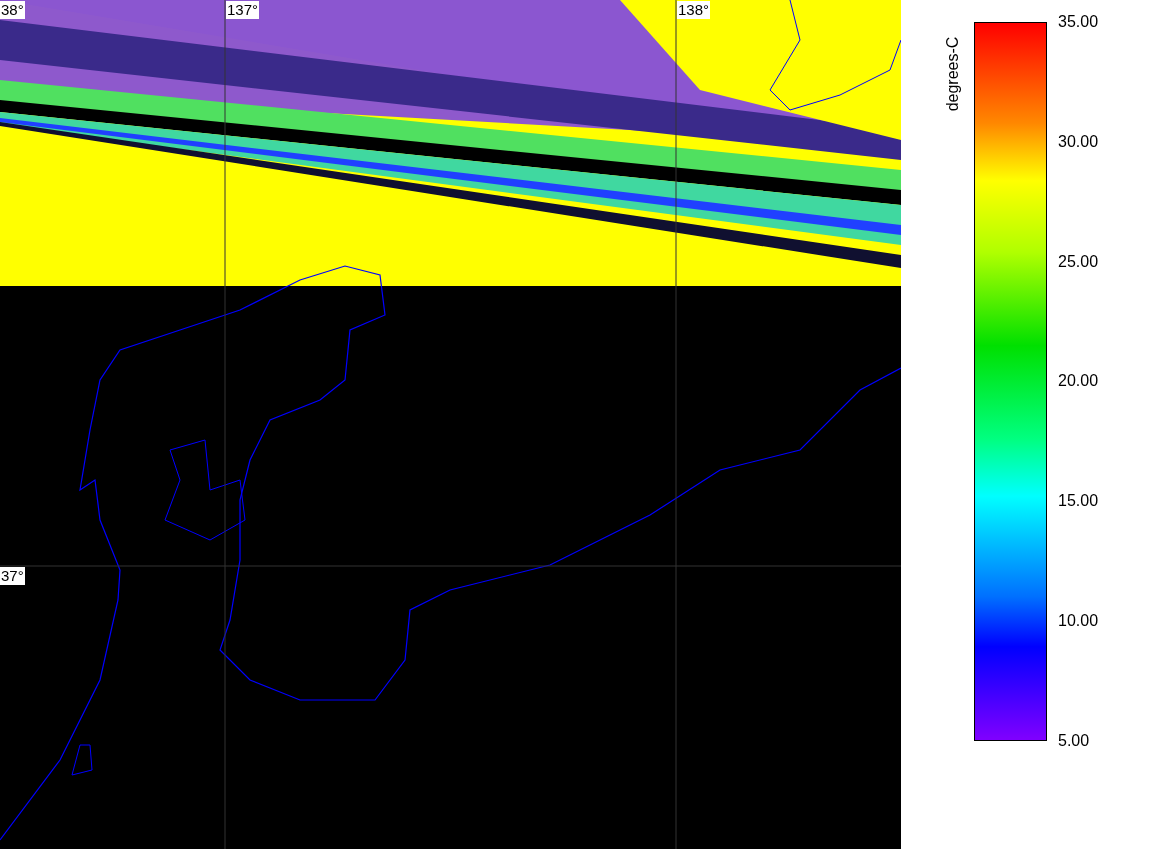 The image size is (1166, 849). What do you see at coordinates (1078, 501) in the screenshot?
I see `colorbar-tick-label: 15.00` at bounding box center [1078, 501].